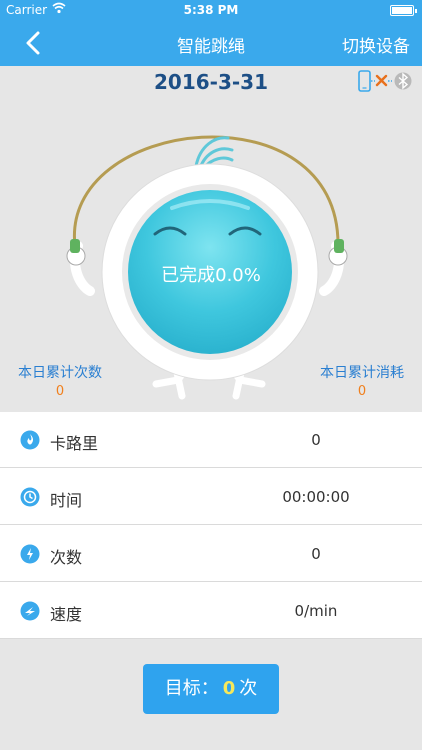 The image size is (422, 750). I want to click on clock-icon, so click(30, 497).